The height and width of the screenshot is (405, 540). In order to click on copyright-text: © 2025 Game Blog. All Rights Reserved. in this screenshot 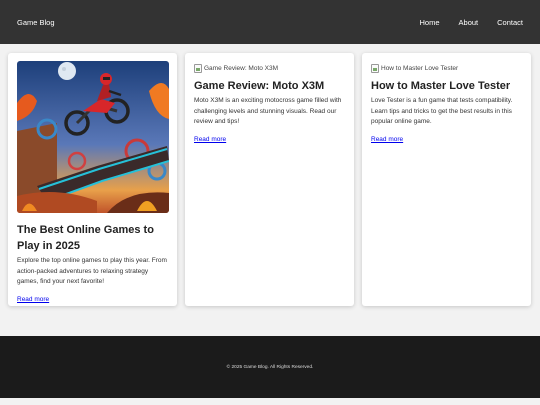, I will do `click(270, 367)`.